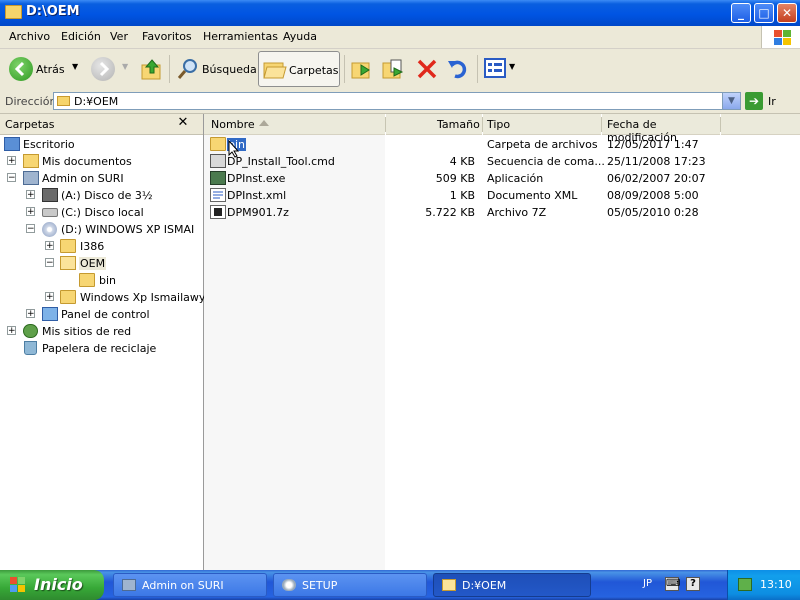 Image resolution: width=800 pixels, height=600 pixels. Describe the element at coordinates (300, 36) in the screenshot. I see `menu-ayuda: Ayuda` at that location.